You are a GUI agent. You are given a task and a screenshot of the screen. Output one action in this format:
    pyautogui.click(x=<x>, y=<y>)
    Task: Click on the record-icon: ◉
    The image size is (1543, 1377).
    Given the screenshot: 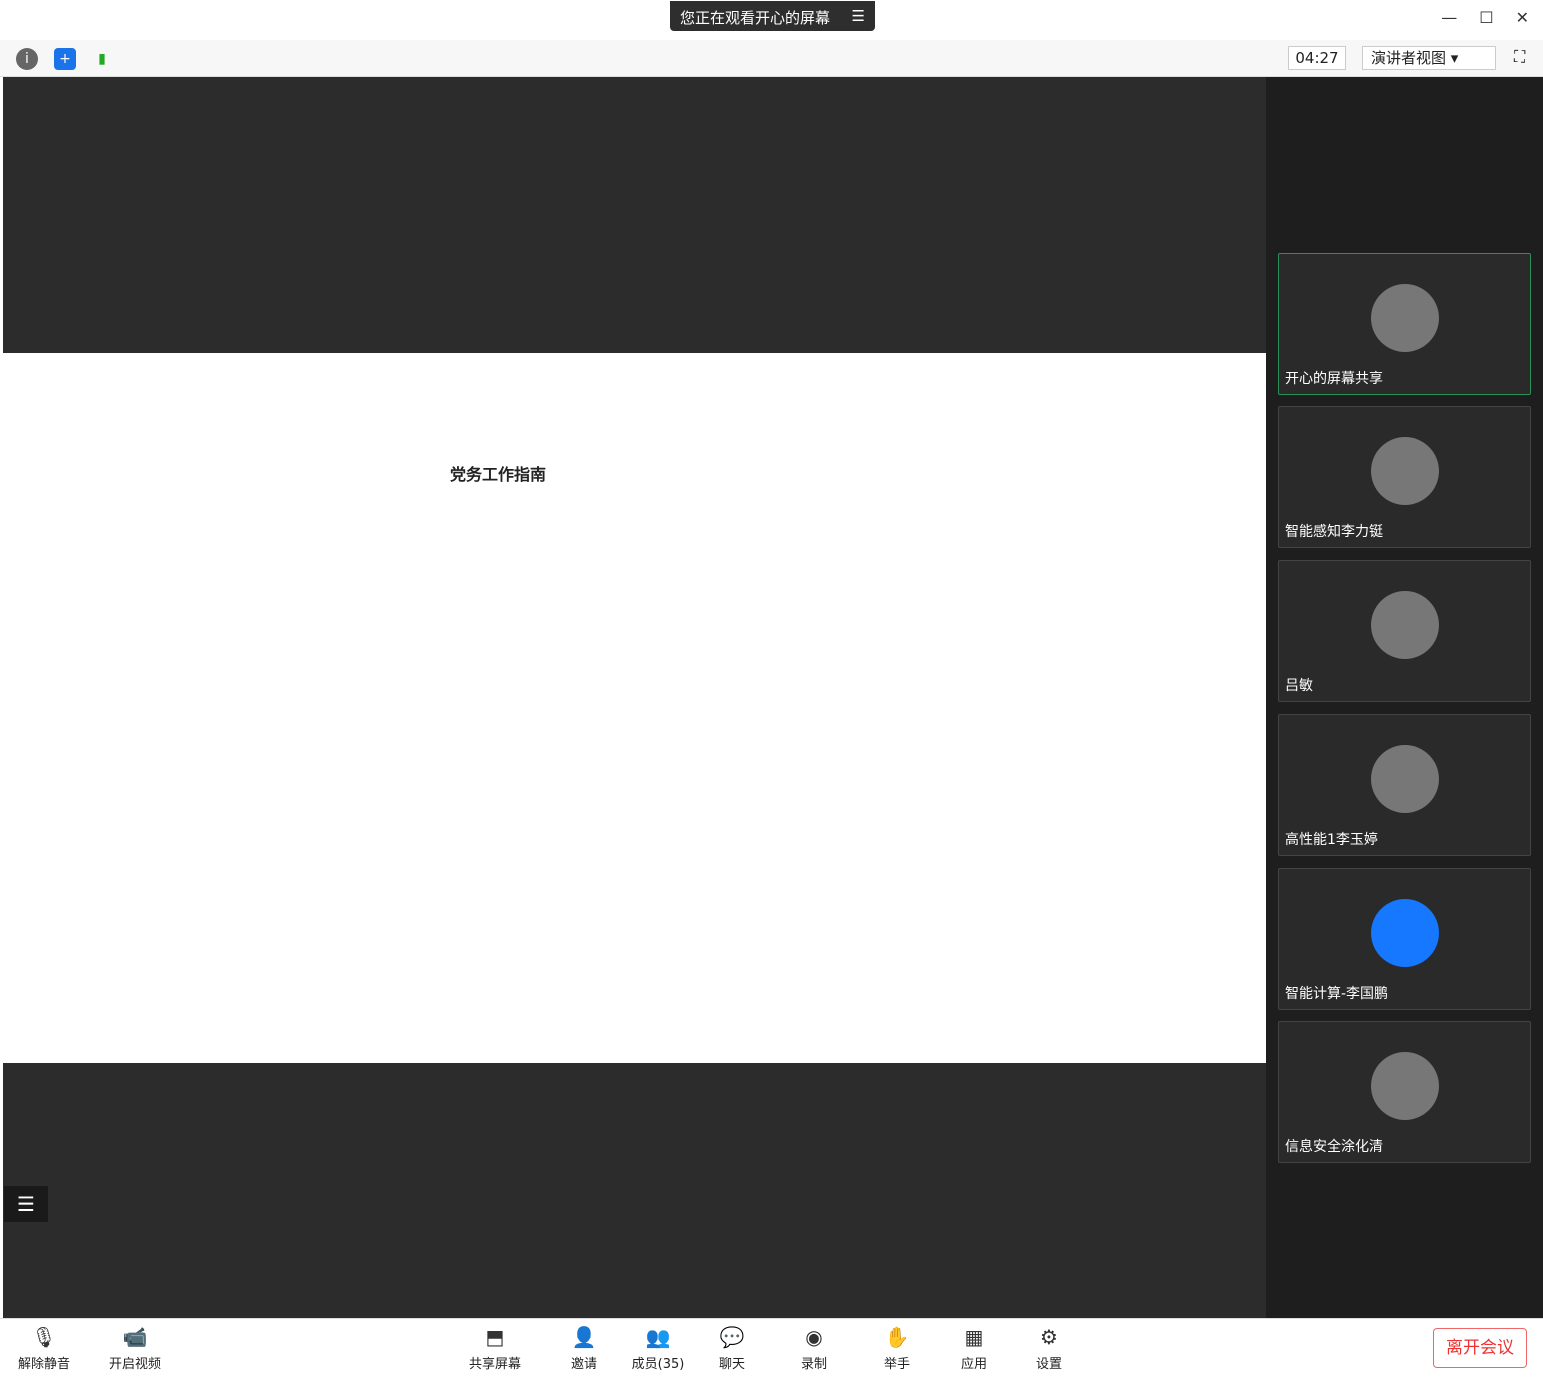 What is the action you would take?
    pyautogui.click(x=814, y=1337)
    